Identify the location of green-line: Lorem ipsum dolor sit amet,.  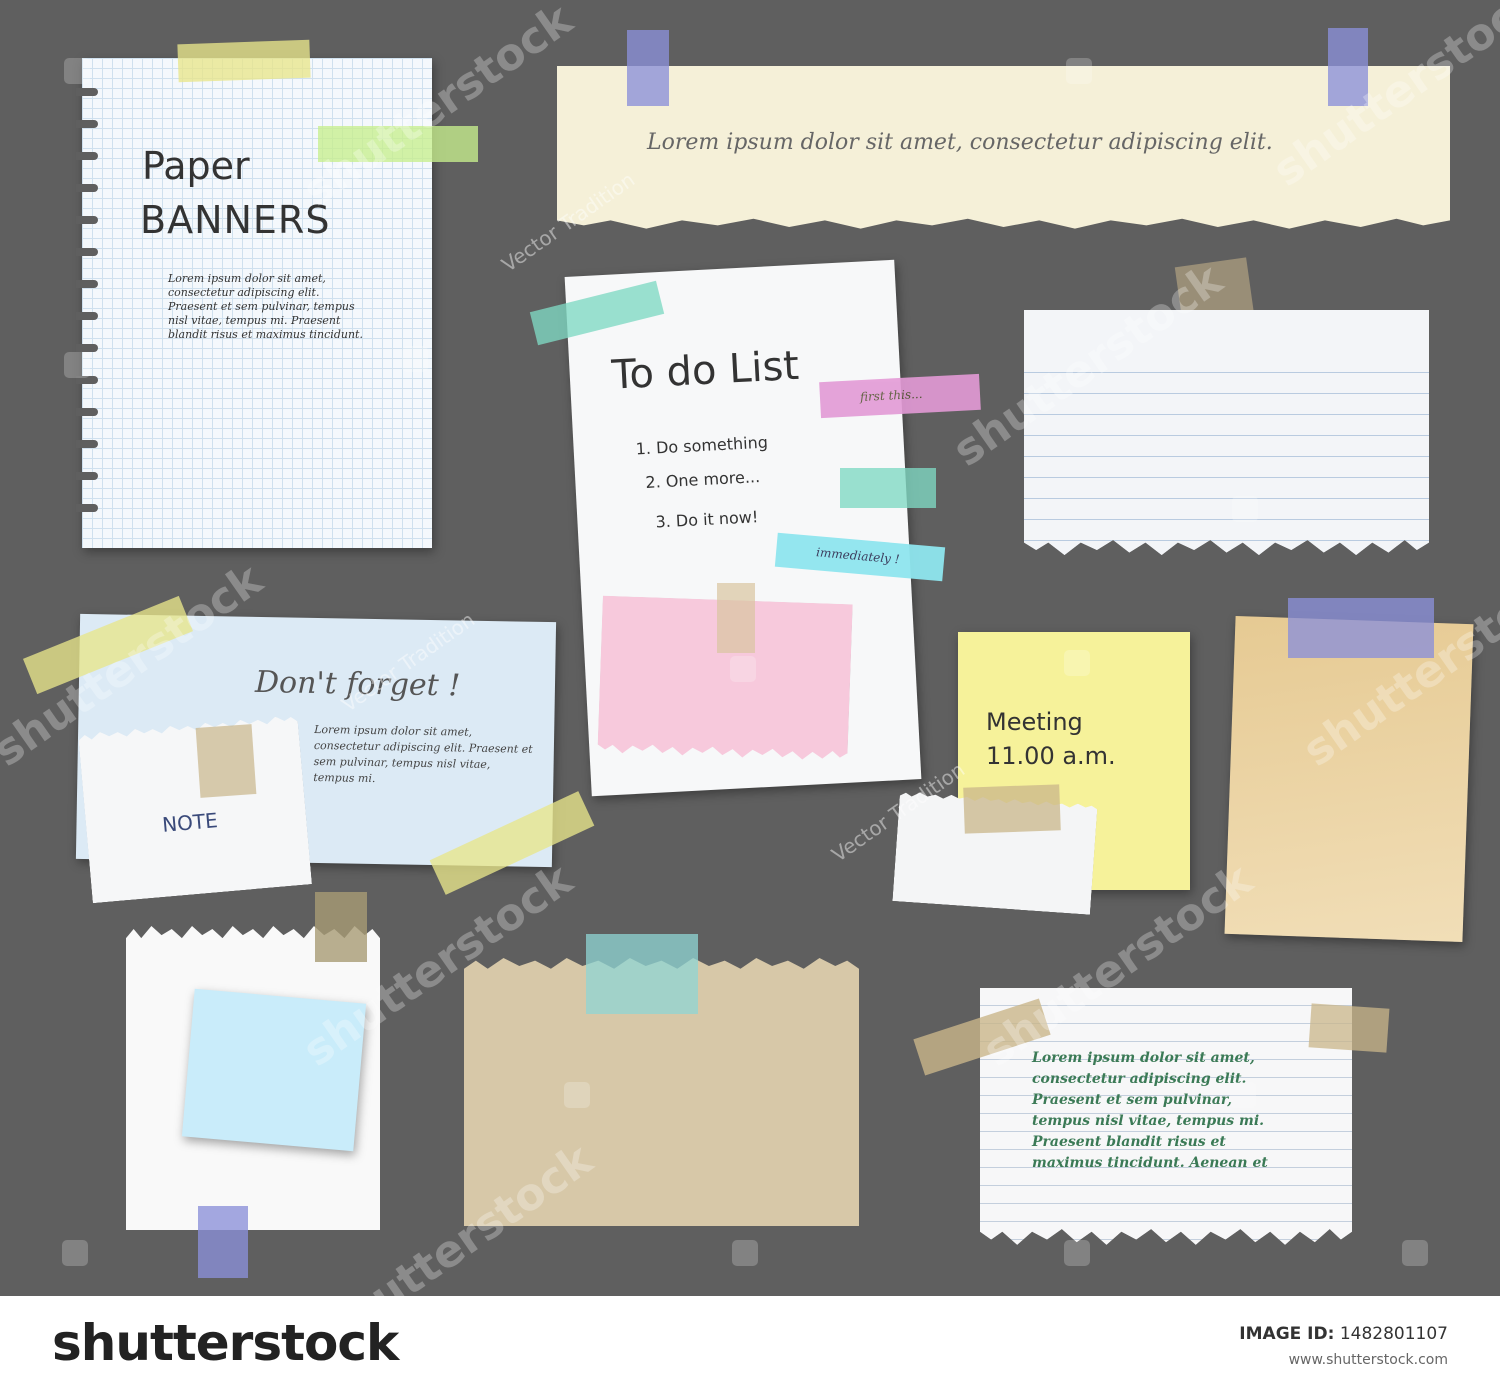
(1143, 1058).